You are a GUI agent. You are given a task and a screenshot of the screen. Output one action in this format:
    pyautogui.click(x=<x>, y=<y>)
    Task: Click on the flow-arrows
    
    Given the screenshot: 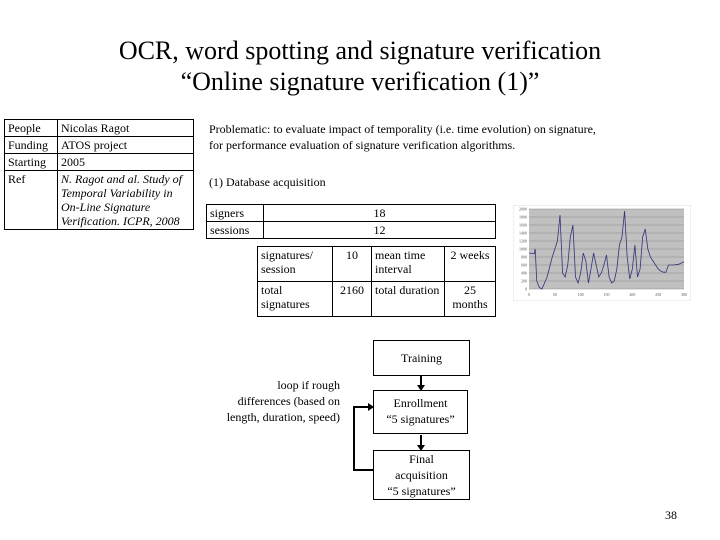 What is the action you would take?
    pyautogui.click(x=389, y=423)
    